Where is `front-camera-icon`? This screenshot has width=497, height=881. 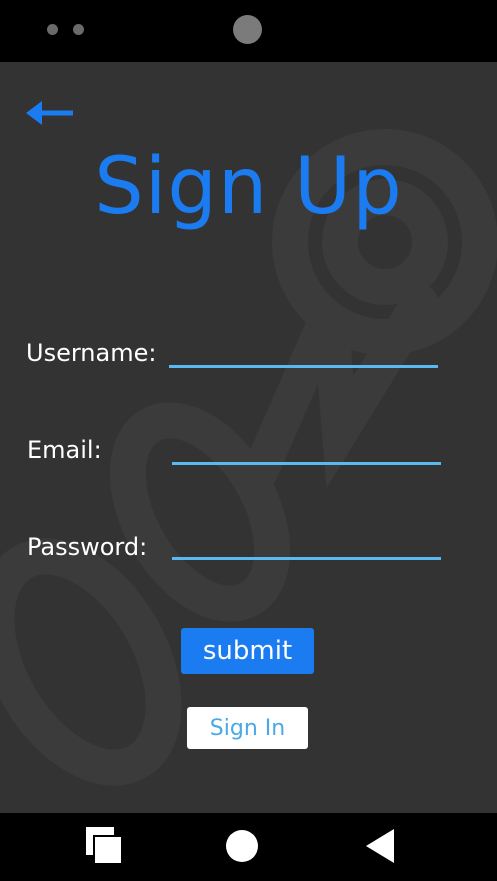
front-camera-icon is located at coordinates (247, 29).